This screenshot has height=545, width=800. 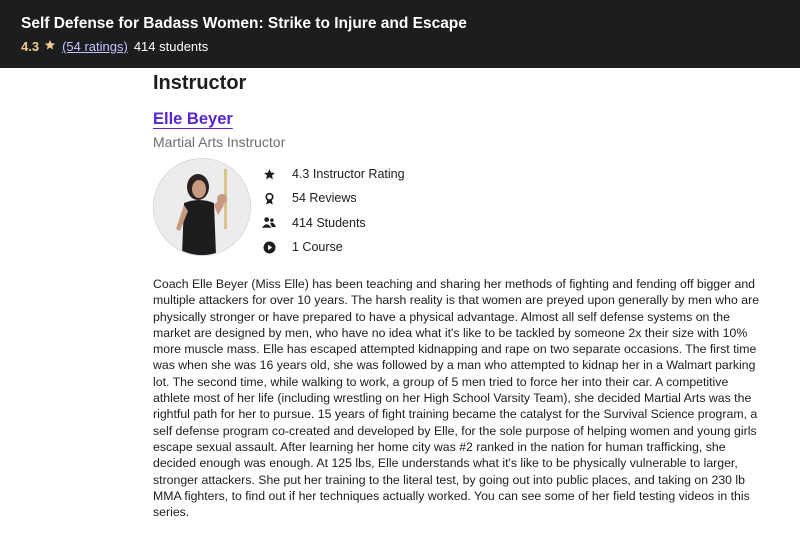 I want to click on stat-label: 414 Students, so click(x=329, y=222).